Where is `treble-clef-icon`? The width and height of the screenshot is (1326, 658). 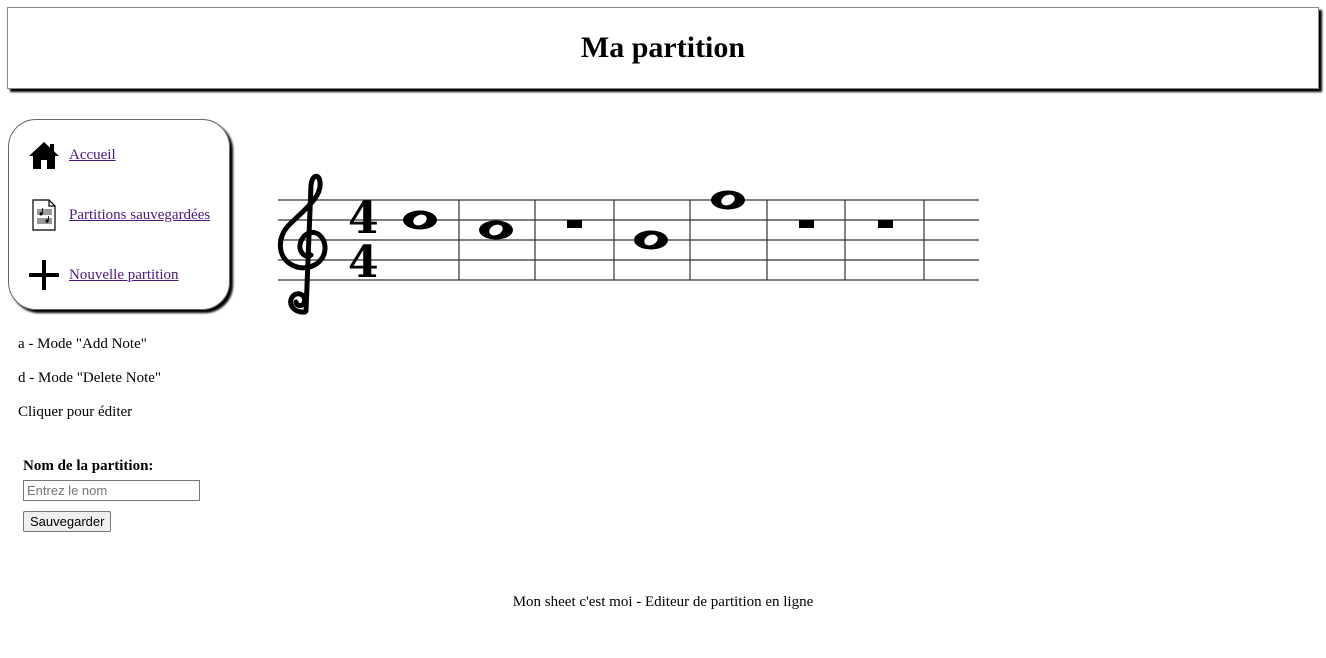 treble-clef-icon is located at coordinates (302, 244).